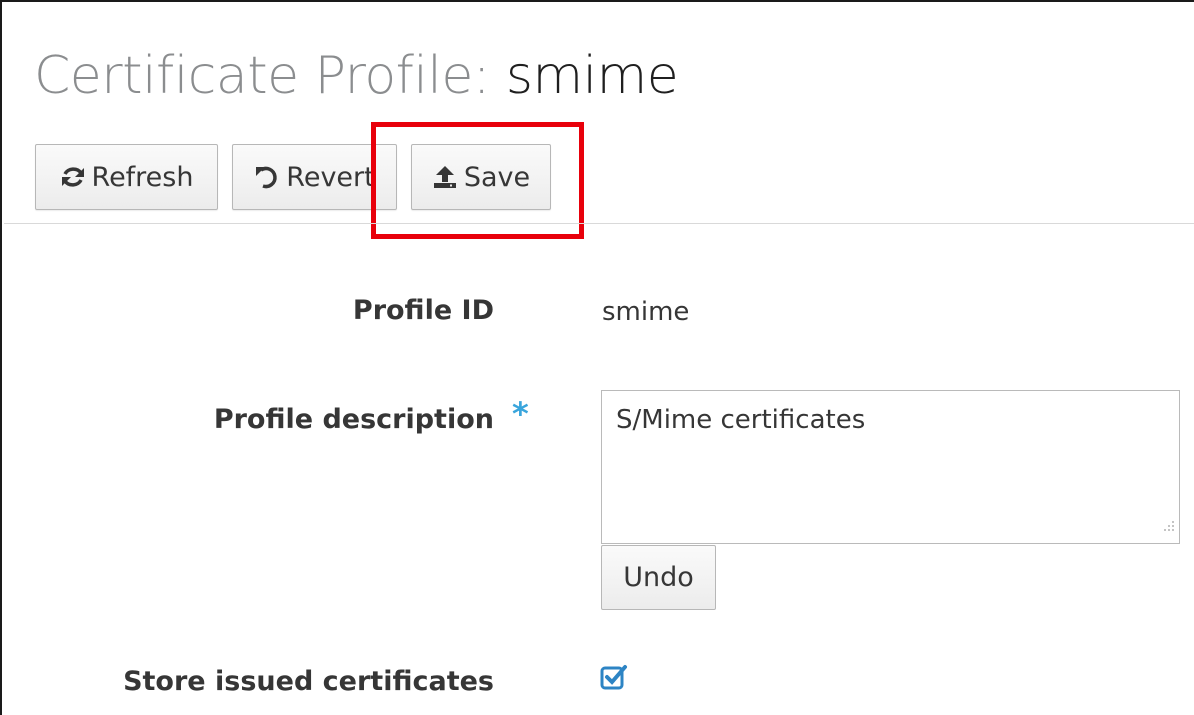  I want to click on save-button: Save, so click(481, 177).